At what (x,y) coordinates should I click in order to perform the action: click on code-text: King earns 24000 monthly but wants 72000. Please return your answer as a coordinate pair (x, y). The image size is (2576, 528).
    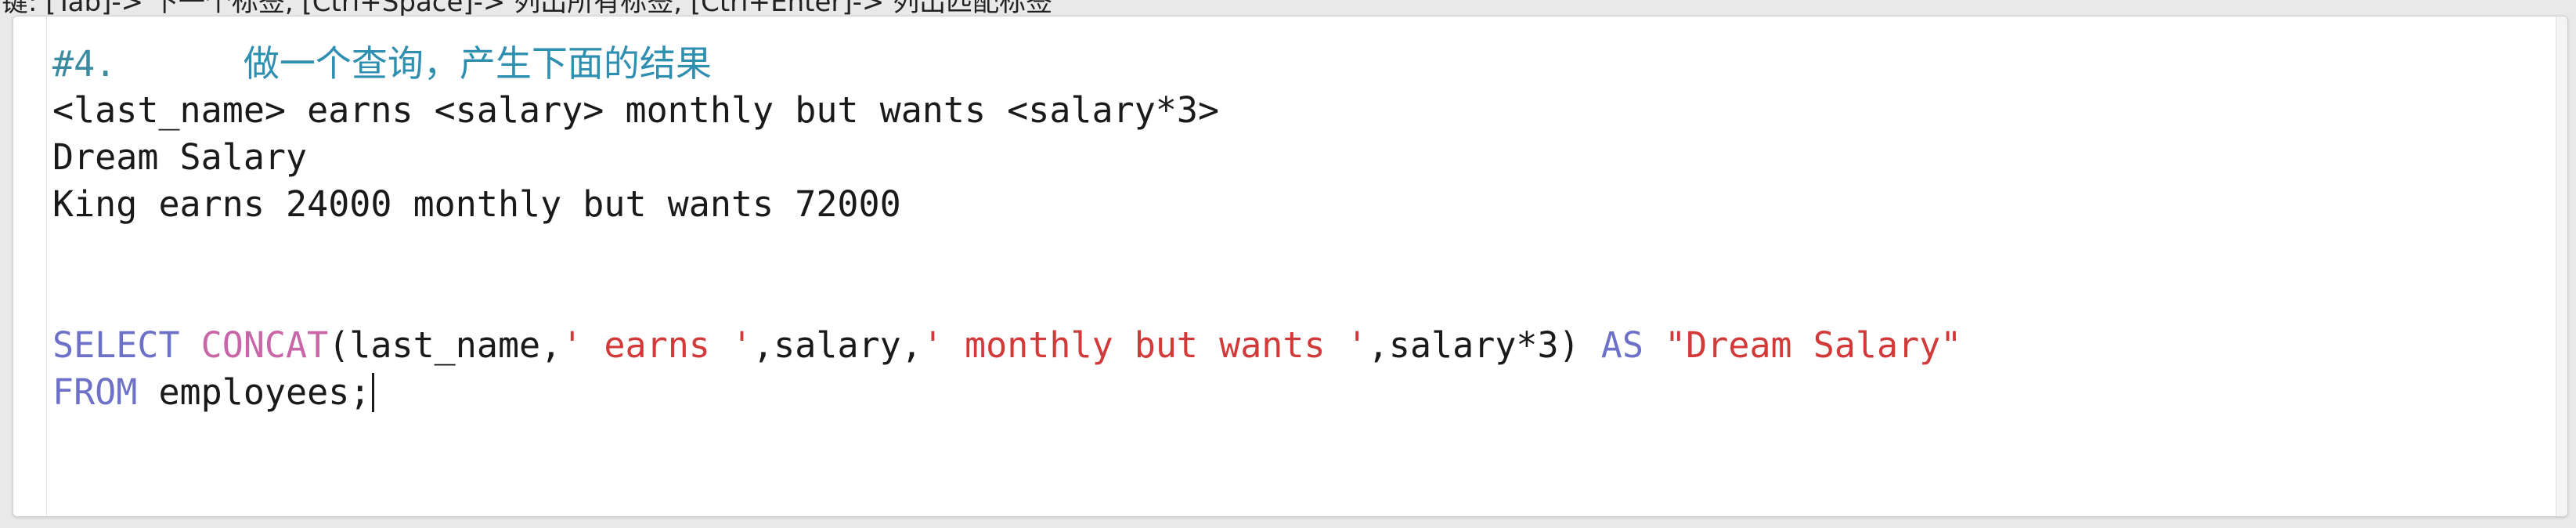
    Looking at the image, I should click on (476, 204).